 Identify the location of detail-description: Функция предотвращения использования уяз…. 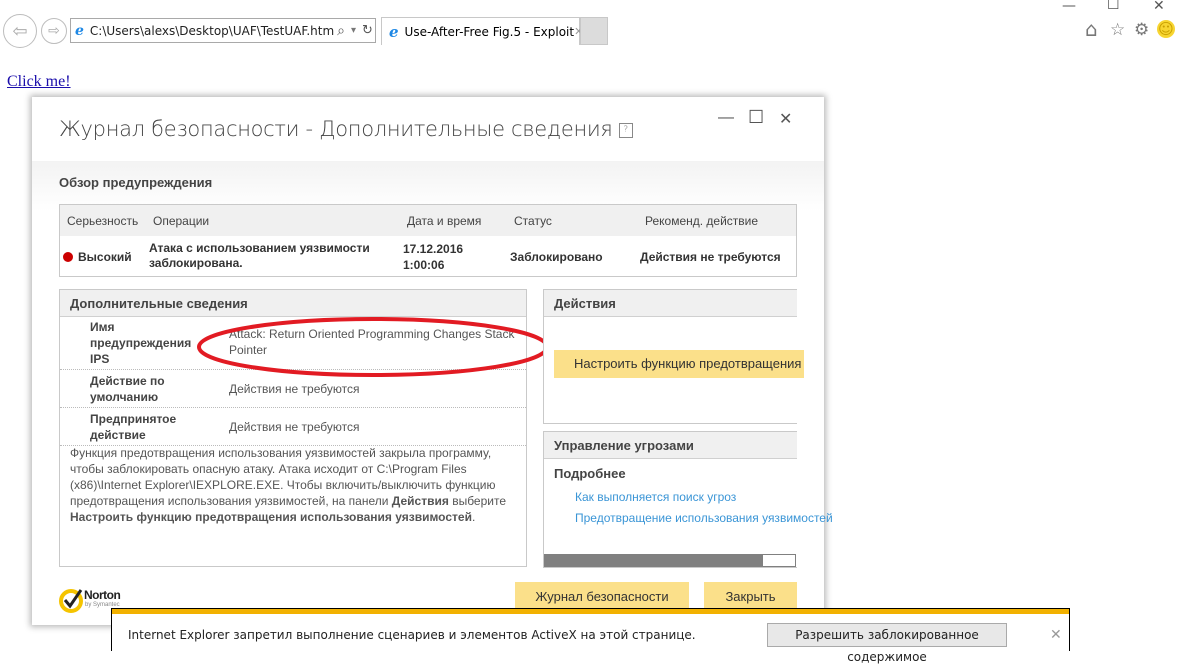
(288, 485).